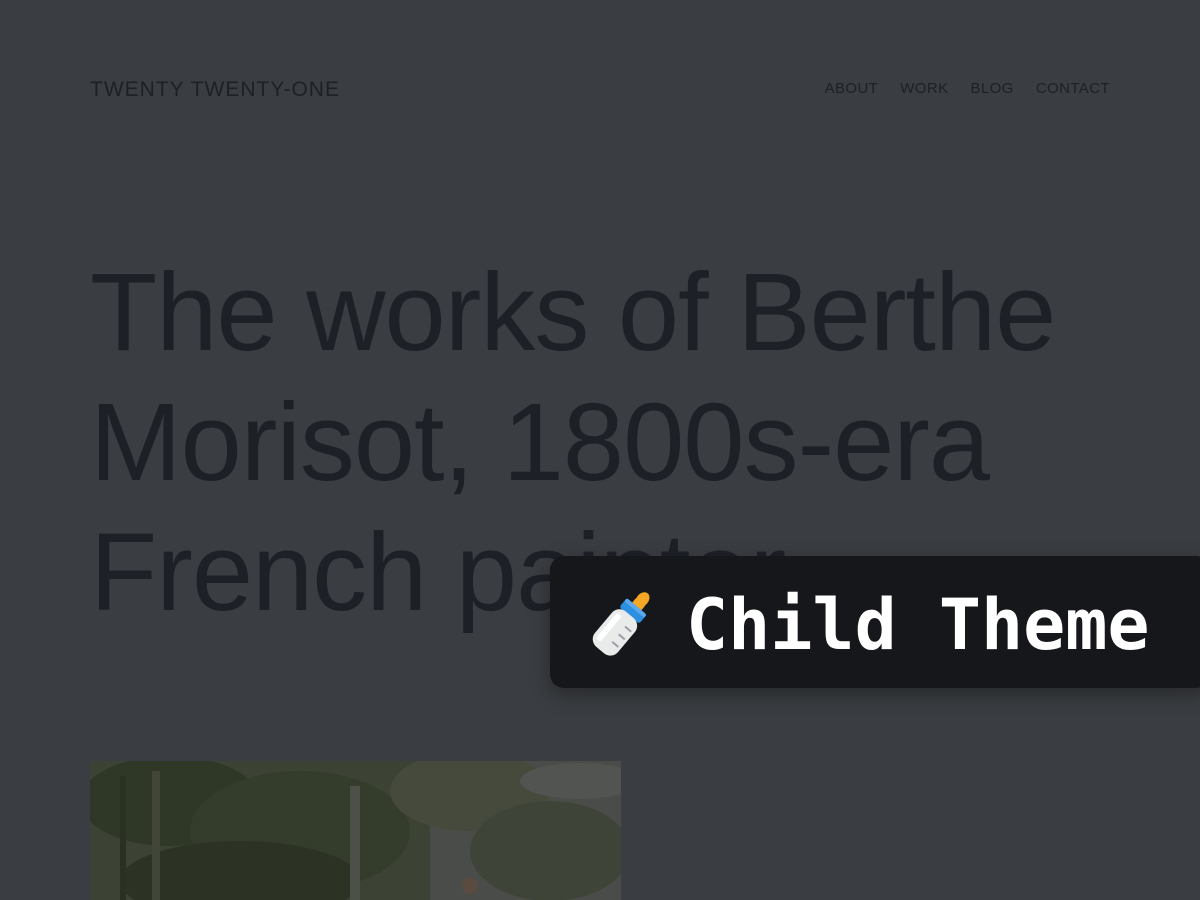 The height and width of the screenshot is (900, 1200). I want to click on child-theme-badge: Child Theme, so click(875, 622).